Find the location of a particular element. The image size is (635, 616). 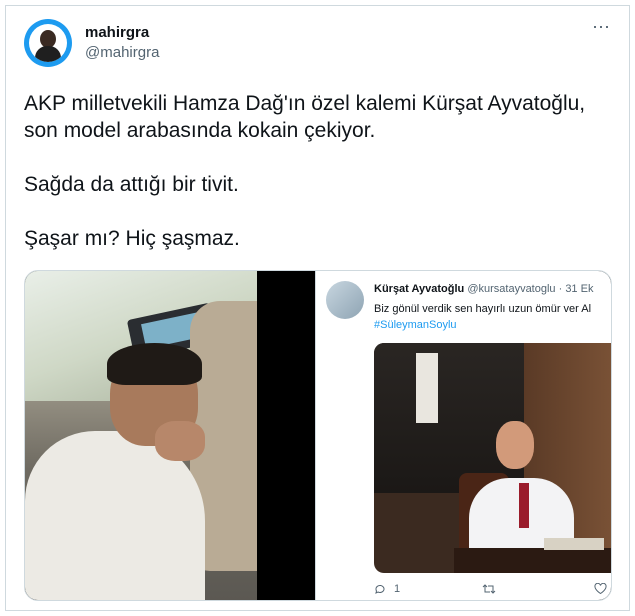

embed-avatar is located at coordinates (345, 300).